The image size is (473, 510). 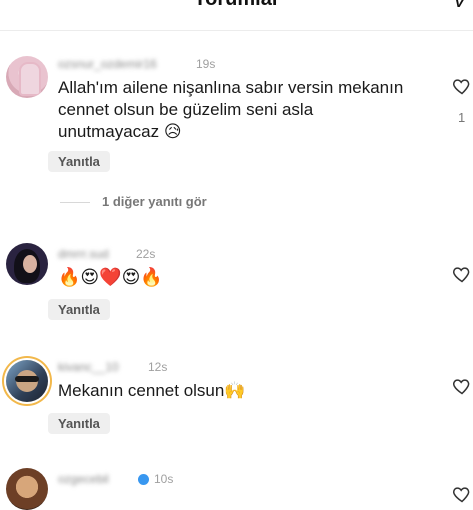 What do you see at coordinates (75, 202) in the screenshot?
I see `reply-thread-line` at bounding box center [75, 202].